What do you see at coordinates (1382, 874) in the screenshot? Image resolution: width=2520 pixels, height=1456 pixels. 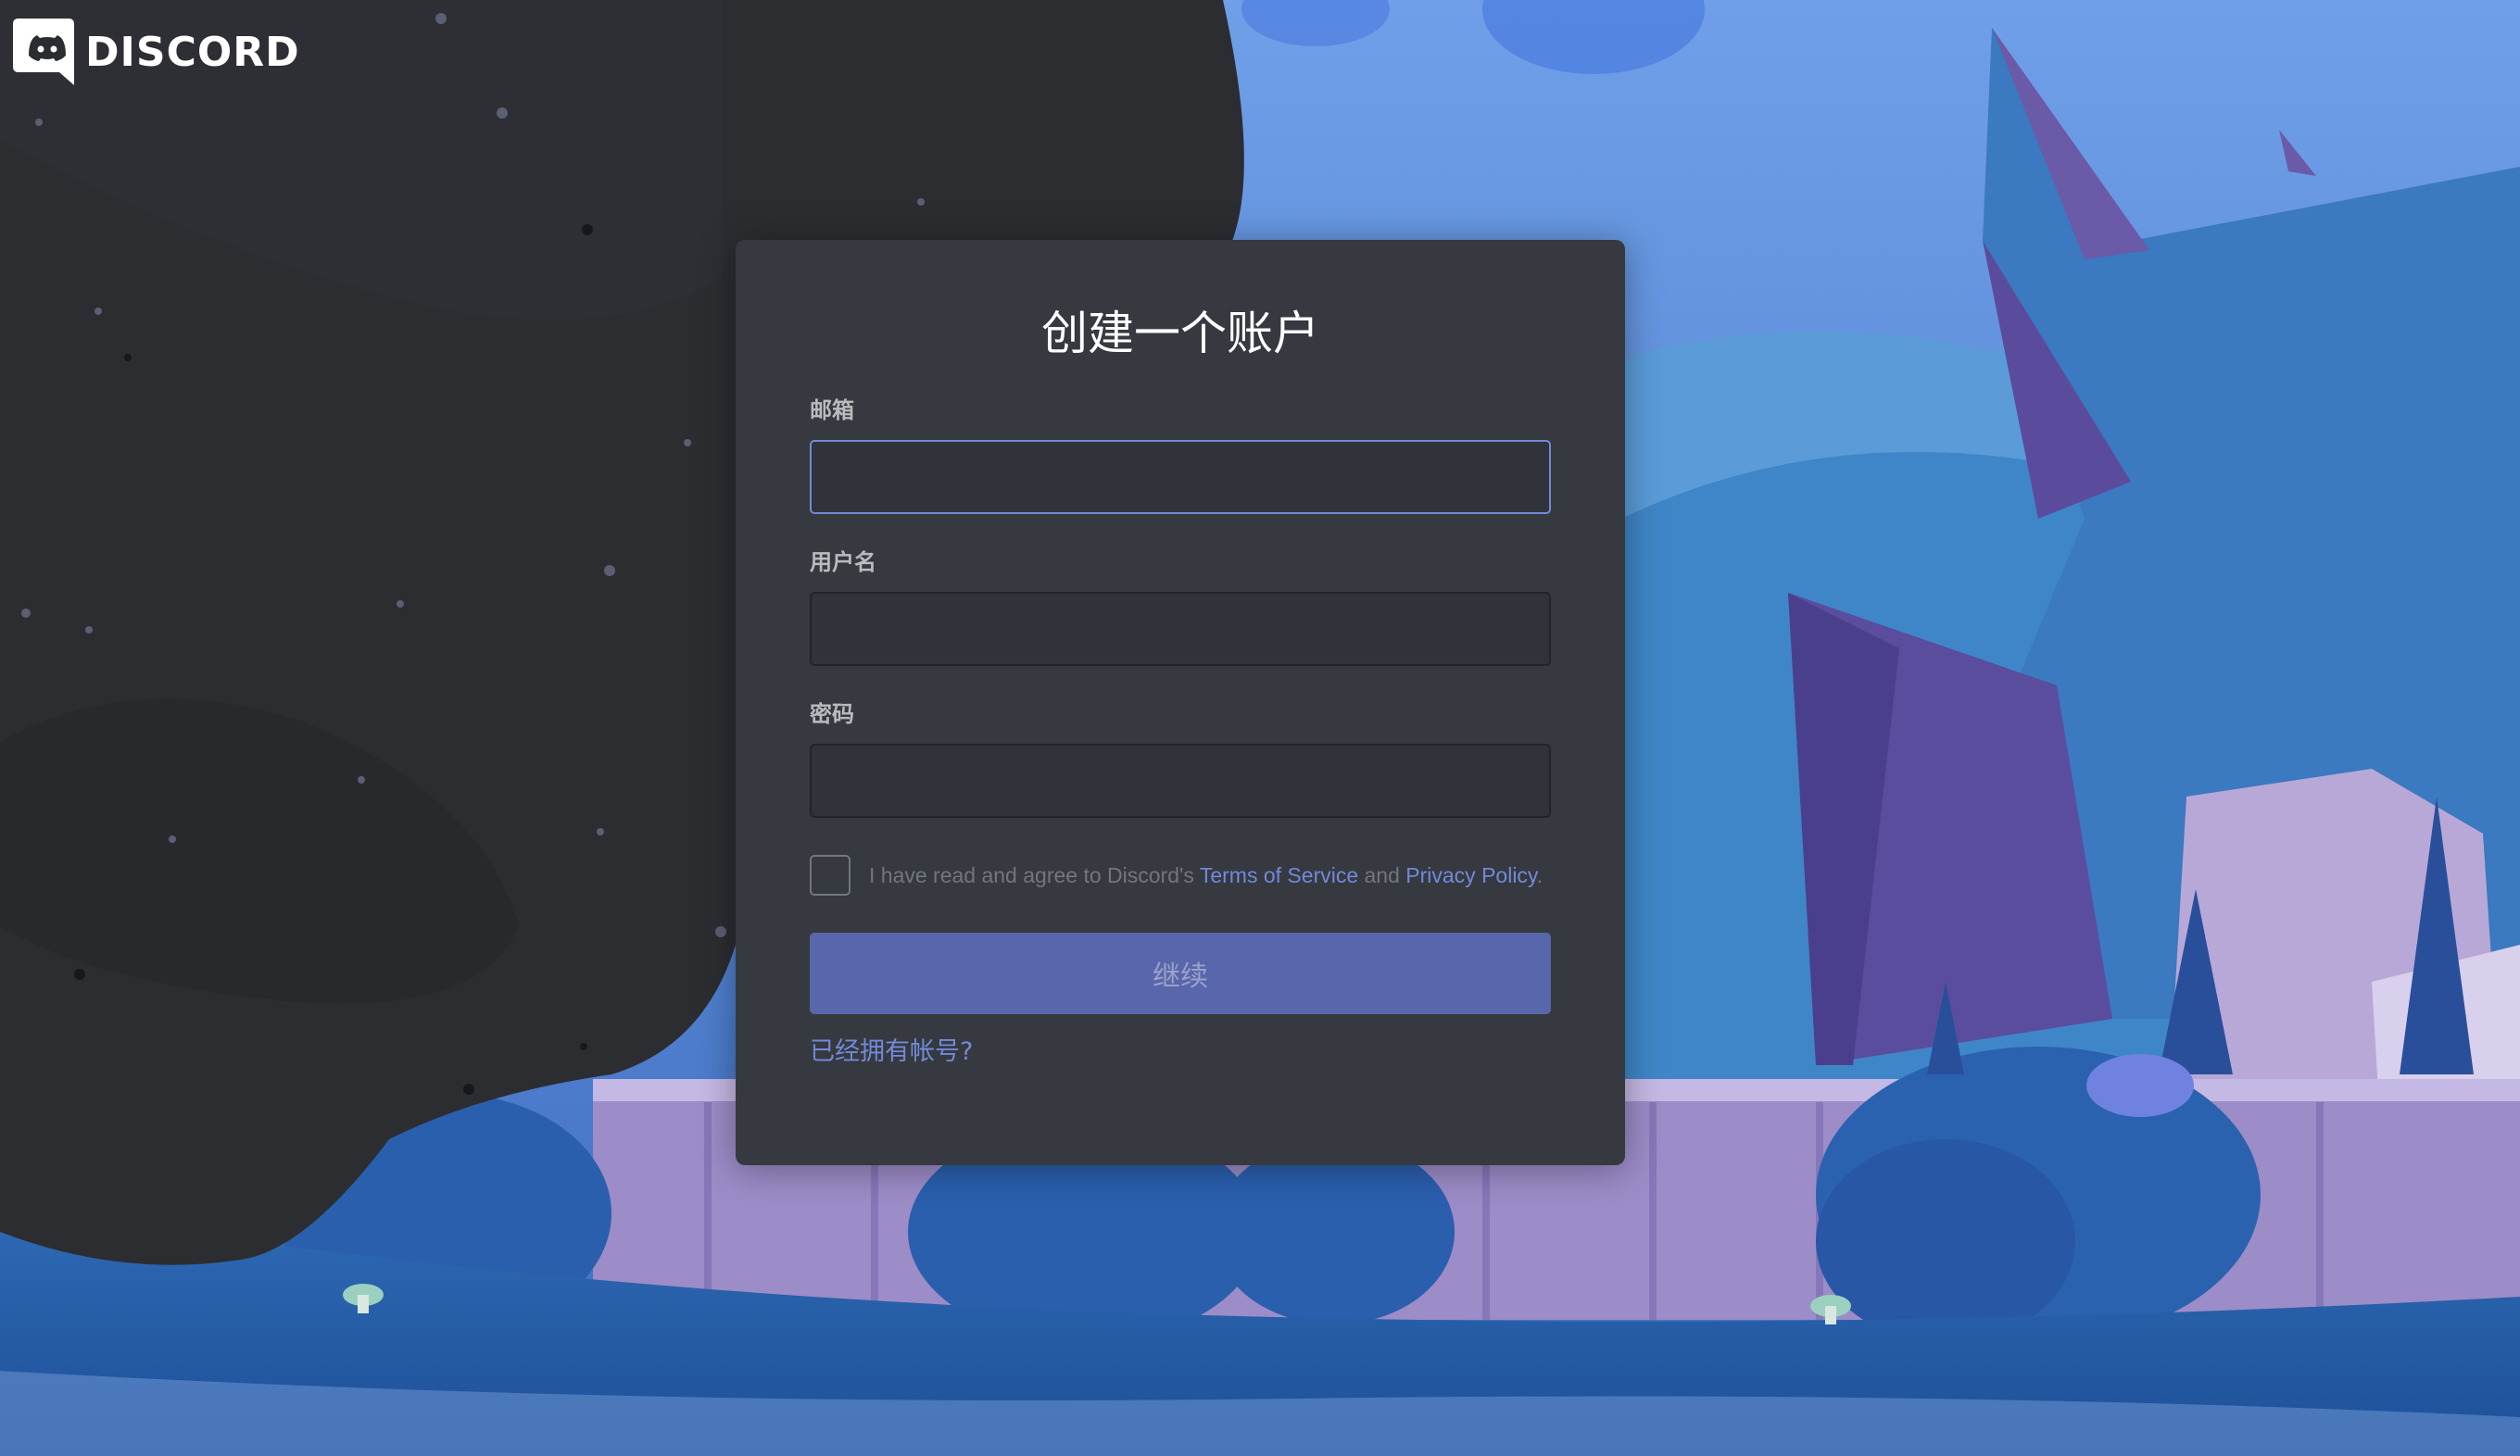 I see `terms-and: and` at bounding box center [1382, 874].